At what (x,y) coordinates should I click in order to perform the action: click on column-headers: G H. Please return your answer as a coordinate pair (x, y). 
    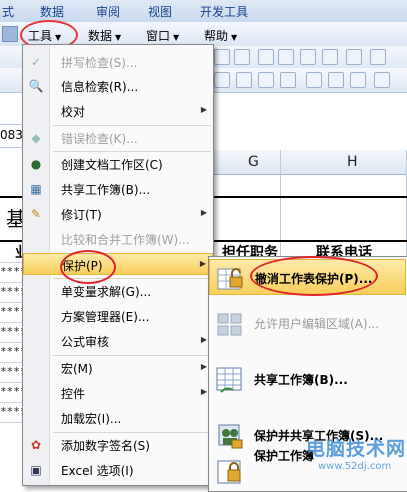
    Looking at the image, I should click on (308, 162).